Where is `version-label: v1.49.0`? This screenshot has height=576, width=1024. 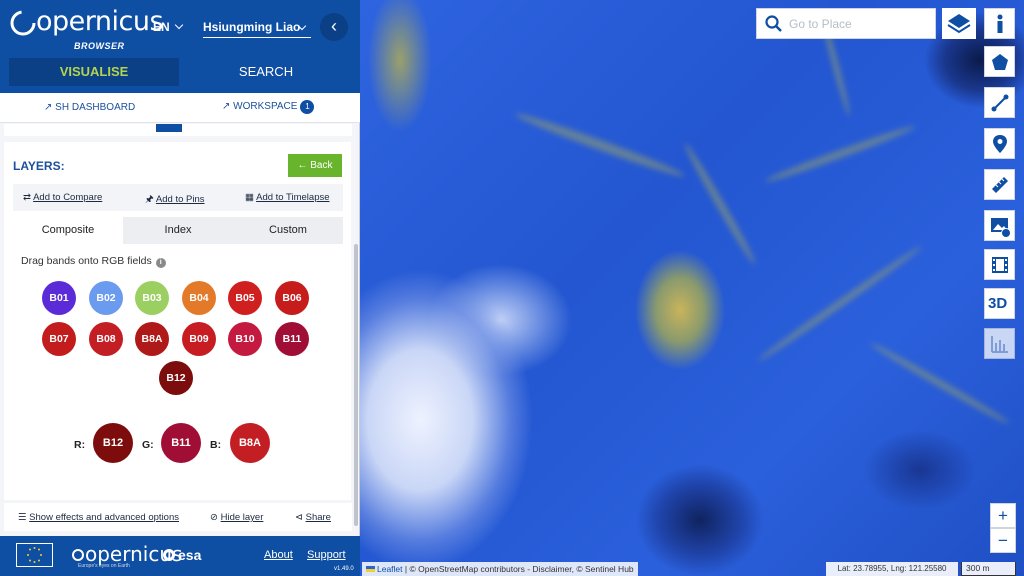
version-label: v1.49.0 is located at coordinates (344, 569).